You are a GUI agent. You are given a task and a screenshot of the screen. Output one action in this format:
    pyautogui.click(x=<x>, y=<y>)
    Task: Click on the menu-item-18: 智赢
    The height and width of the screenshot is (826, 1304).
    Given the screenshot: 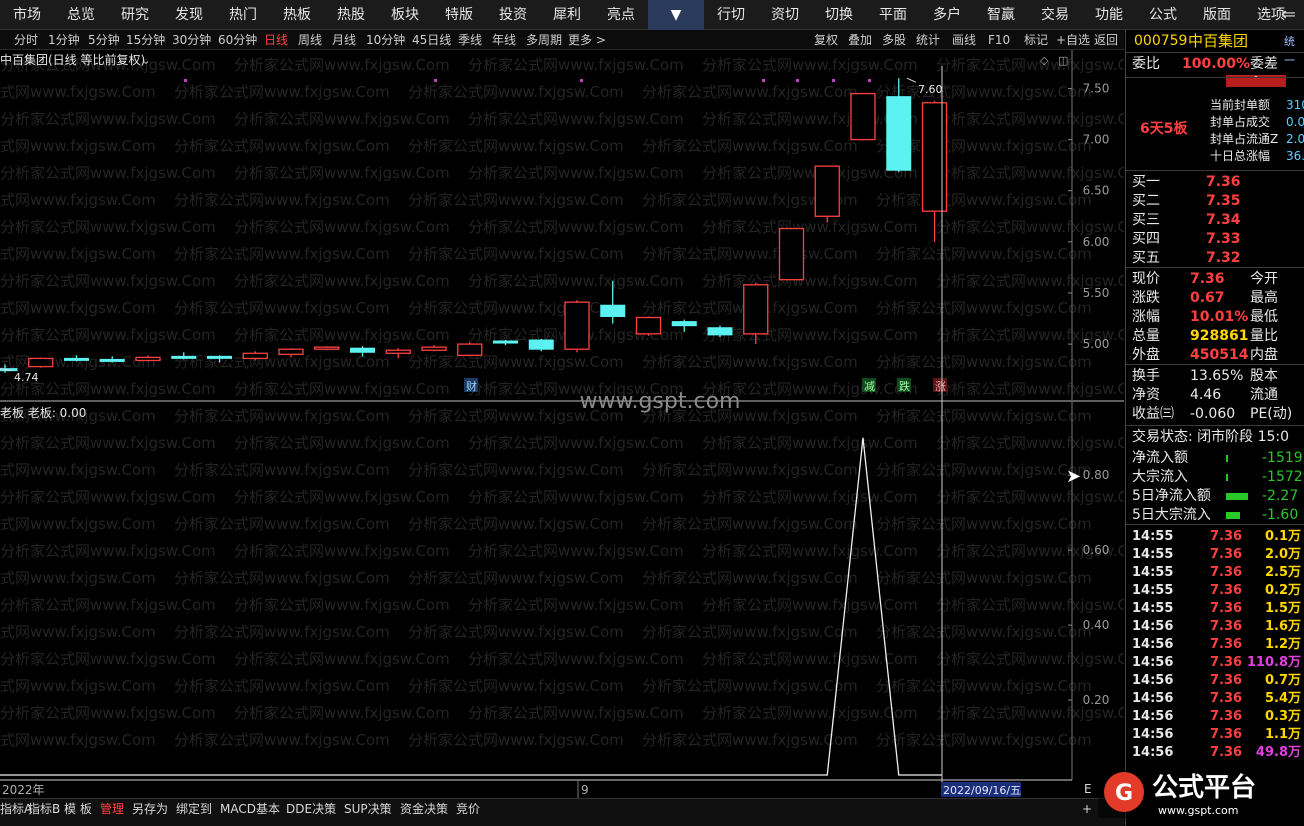 What is the action you would take?
    pyautogui.click(x=1001, y=15)
    